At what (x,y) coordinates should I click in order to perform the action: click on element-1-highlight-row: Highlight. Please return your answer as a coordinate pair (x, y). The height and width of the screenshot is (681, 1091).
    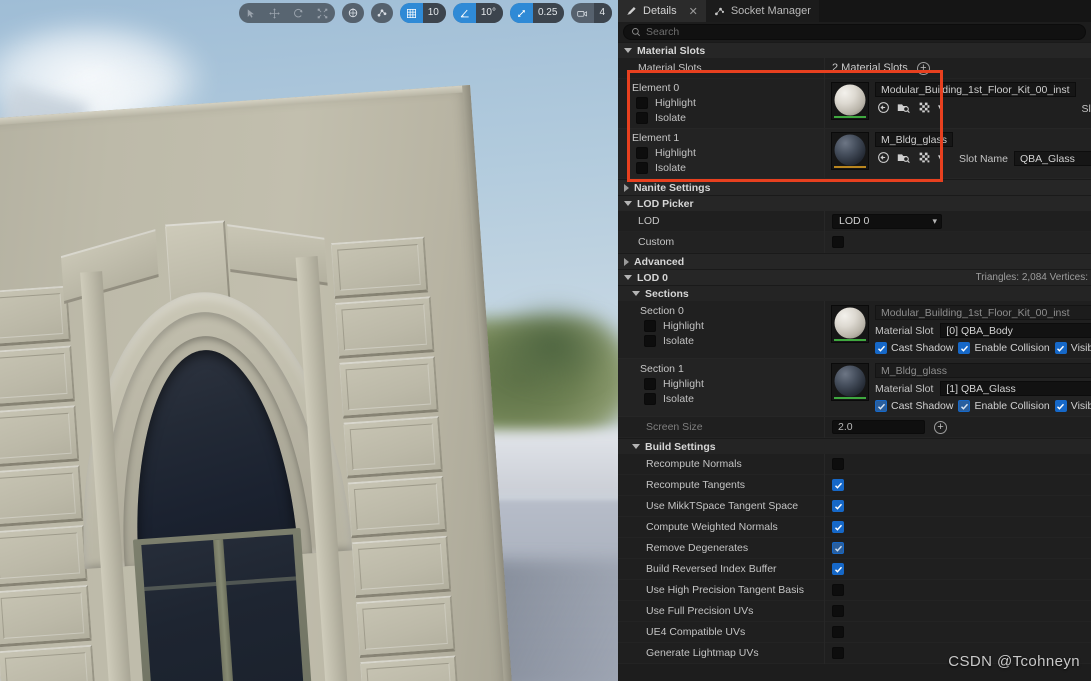
    Looking at the image, I should click on (728, 152).